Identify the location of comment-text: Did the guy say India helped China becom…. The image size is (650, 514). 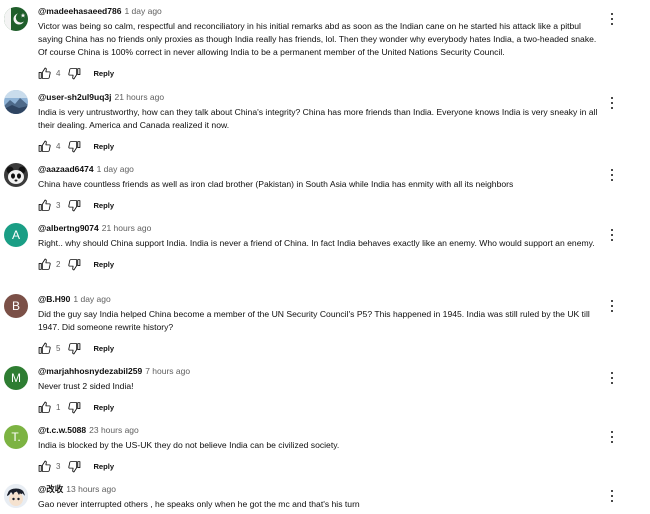
(314, 320).